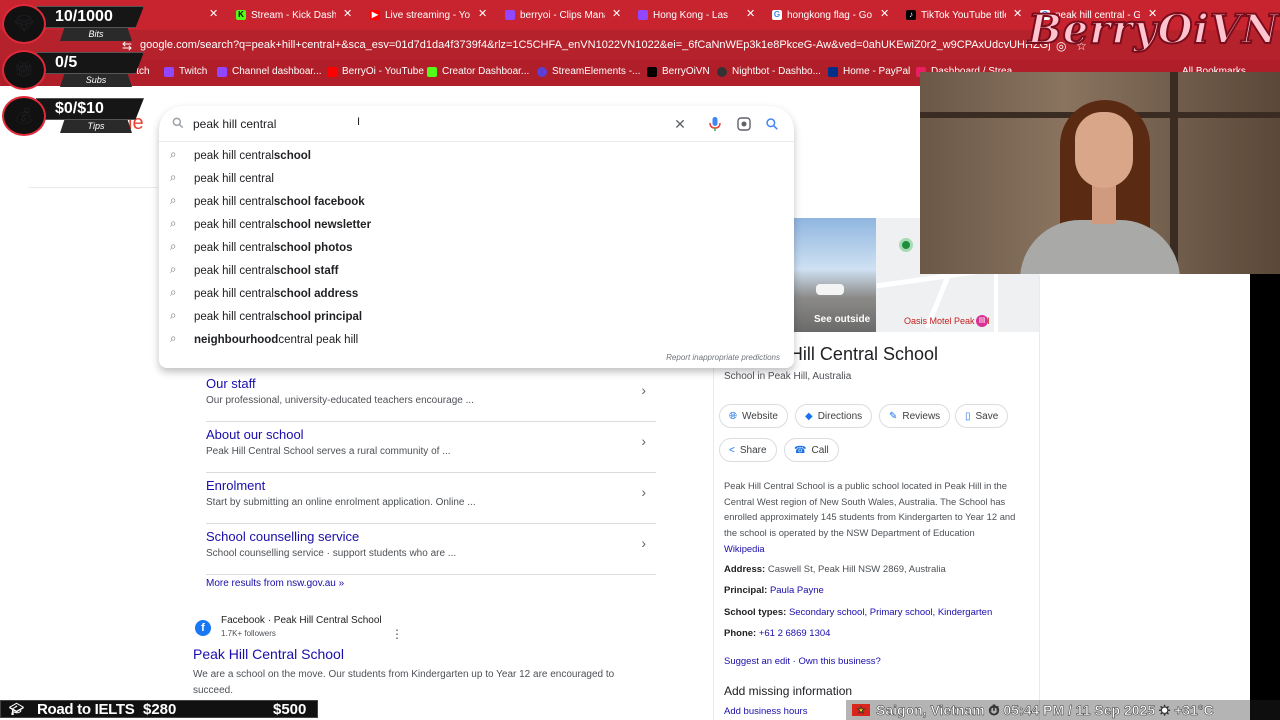  What do you see at coordinates (802, 661) in the screenshot?
I see `suggest-edit-link: Suggest an edit · Own this business?` at bounding box center [802, 661].